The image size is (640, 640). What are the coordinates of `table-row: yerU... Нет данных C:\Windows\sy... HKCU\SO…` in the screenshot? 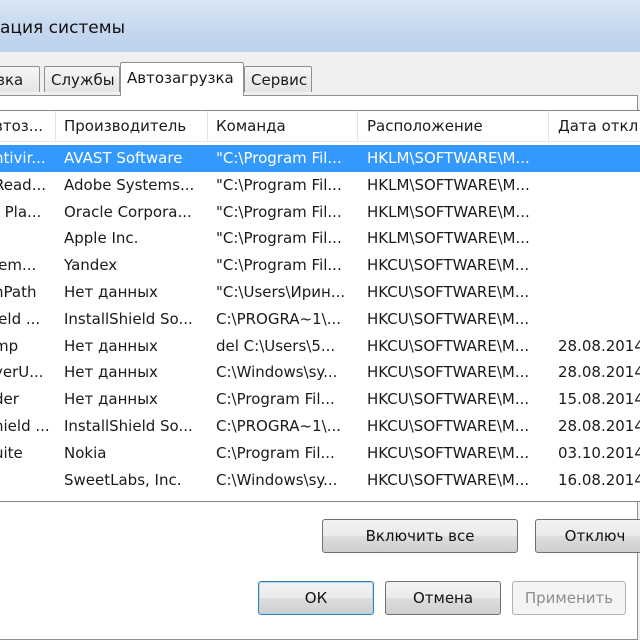 It's located at (320, 372).